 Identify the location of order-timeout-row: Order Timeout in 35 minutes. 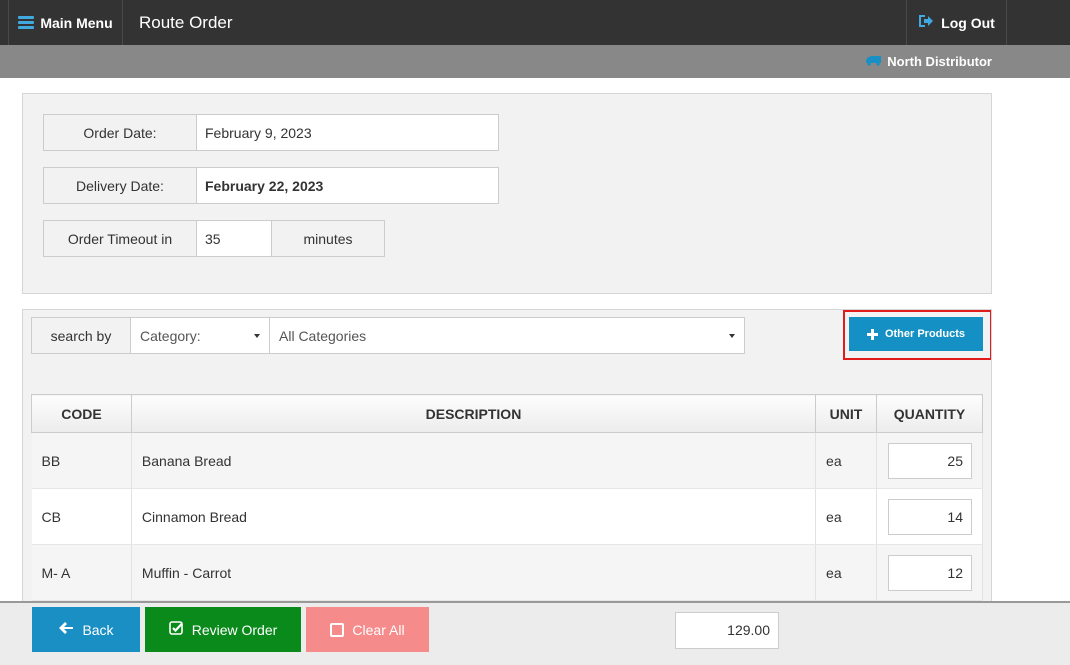
(214, 238).